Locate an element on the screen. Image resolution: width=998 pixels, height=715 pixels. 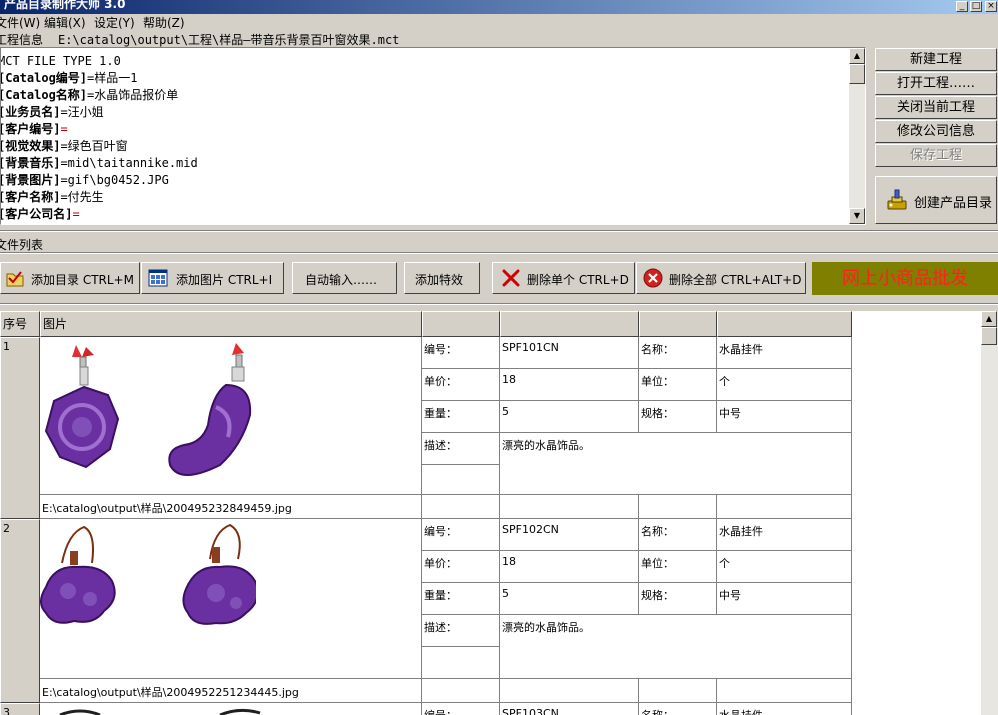
add-image-button: 添加图片 CTRL+I is located at coordinates (212, 278).